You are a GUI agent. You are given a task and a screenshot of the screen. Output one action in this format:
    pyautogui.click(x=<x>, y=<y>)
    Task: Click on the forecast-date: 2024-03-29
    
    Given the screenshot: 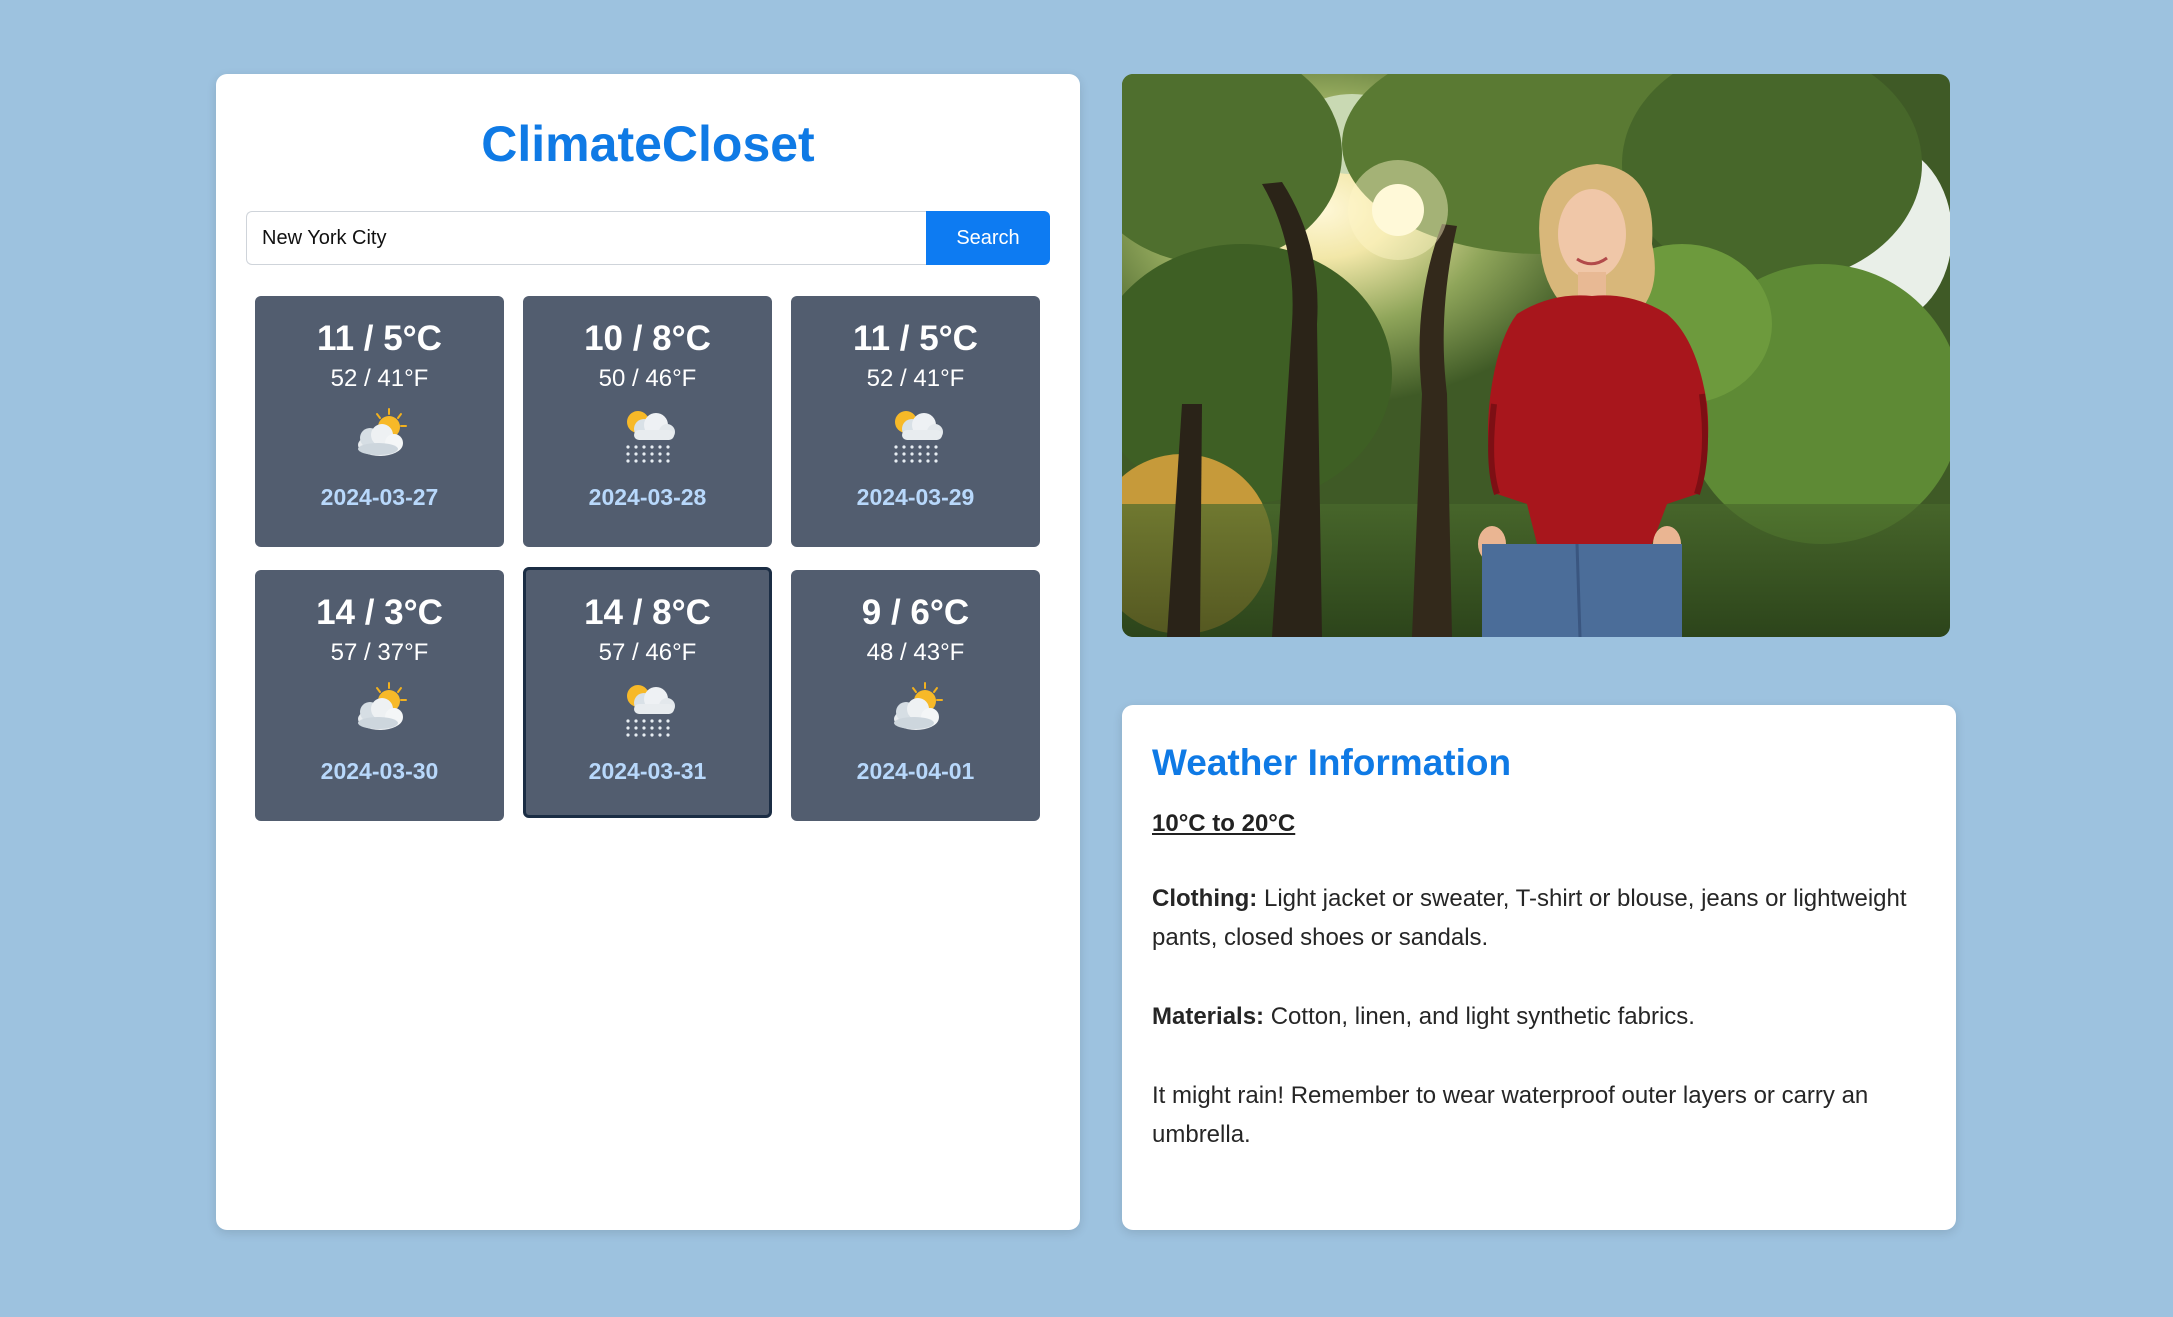 What is the action you would take?
    pyautogui.click(x=915, y=497)
    